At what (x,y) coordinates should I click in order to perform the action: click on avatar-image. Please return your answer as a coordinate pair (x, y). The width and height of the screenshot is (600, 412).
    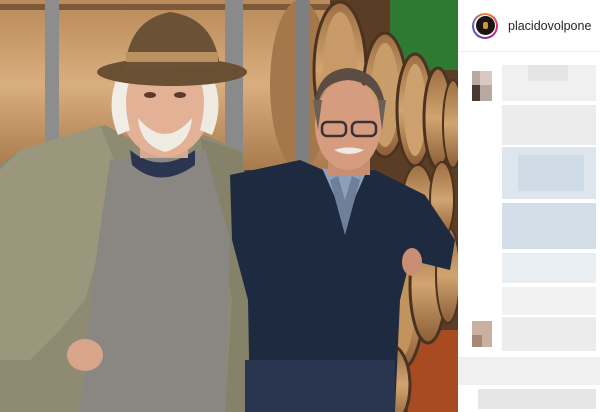
    Looking at the image, I should click on (485, 25).